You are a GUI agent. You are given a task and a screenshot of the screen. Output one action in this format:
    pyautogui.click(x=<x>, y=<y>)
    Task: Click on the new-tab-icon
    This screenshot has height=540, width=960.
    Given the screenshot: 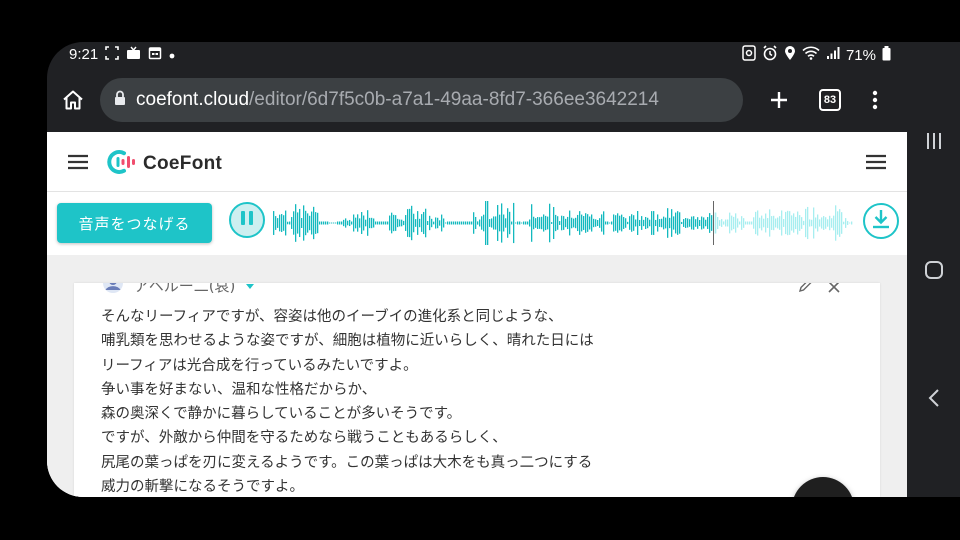 What is the action you would take?
    pyautogui.click(x=779, y=102)
    